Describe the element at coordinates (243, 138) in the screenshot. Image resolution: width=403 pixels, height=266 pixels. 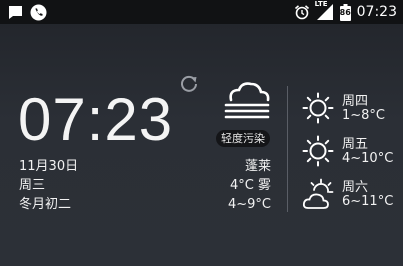
I see `air-quality-badge: 轻度污染` at that location.